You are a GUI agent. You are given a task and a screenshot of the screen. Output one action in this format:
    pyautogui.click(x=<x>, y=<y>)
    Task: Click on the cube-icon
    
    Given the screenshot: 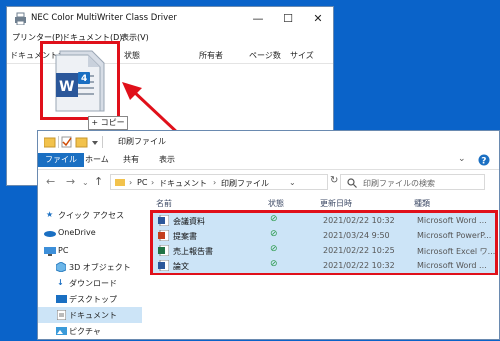 What is the action you would take?
    pyautogui.click(x=61, y=267)
    